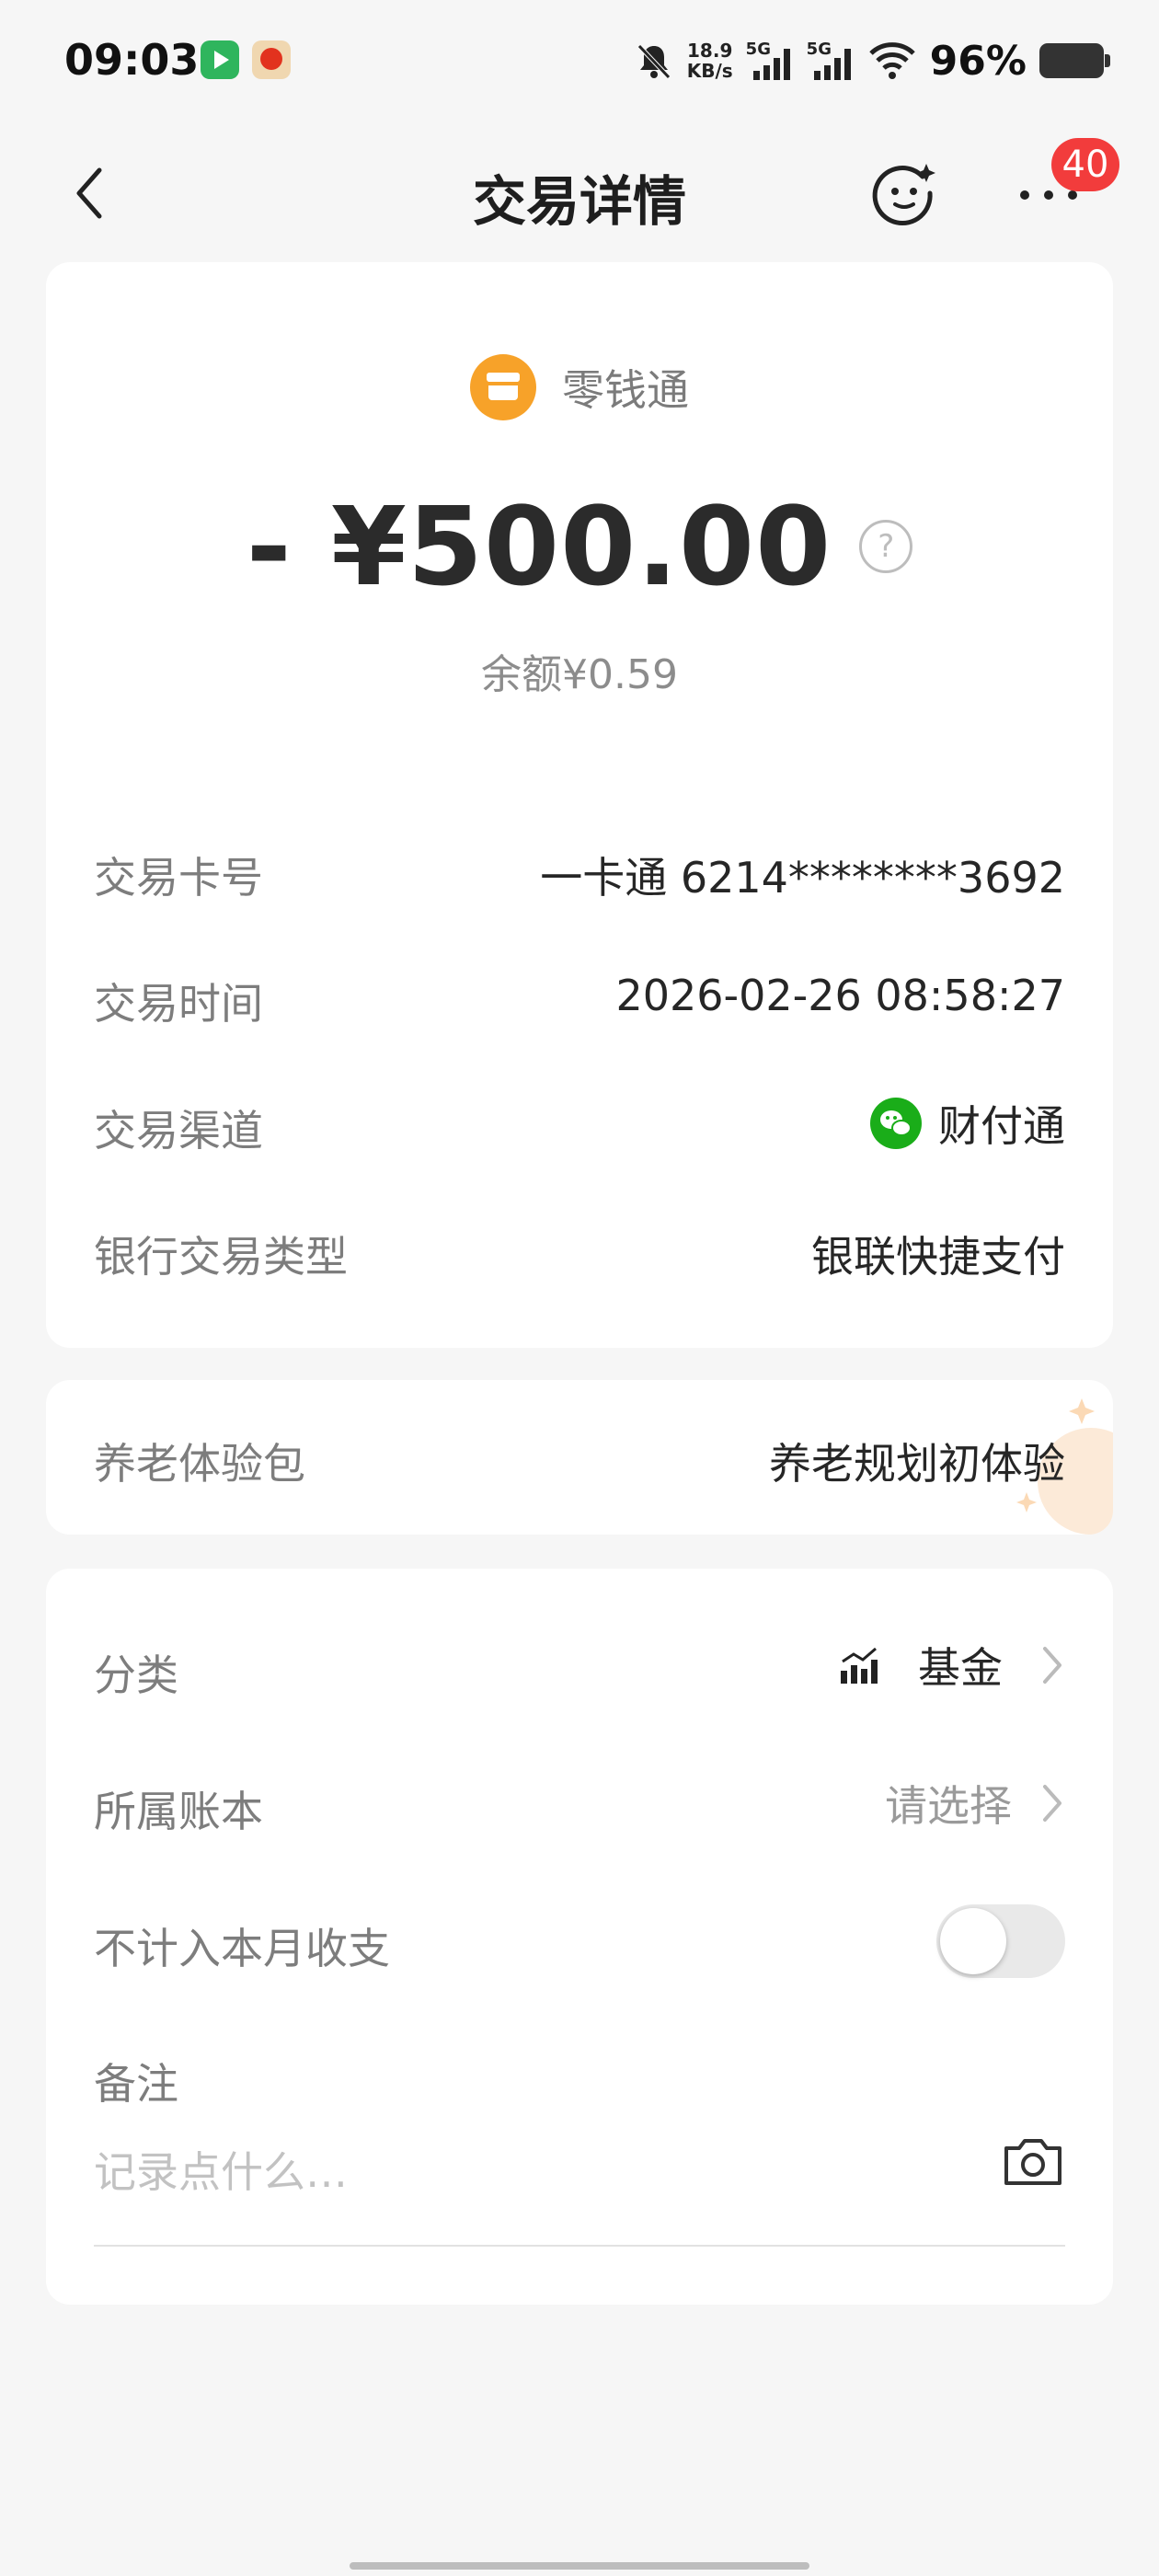  What do you see at coordinates (178, 1811) in the screenshot?
I see `ledger-label: 所属账本` at bounding box center [178, 1811].